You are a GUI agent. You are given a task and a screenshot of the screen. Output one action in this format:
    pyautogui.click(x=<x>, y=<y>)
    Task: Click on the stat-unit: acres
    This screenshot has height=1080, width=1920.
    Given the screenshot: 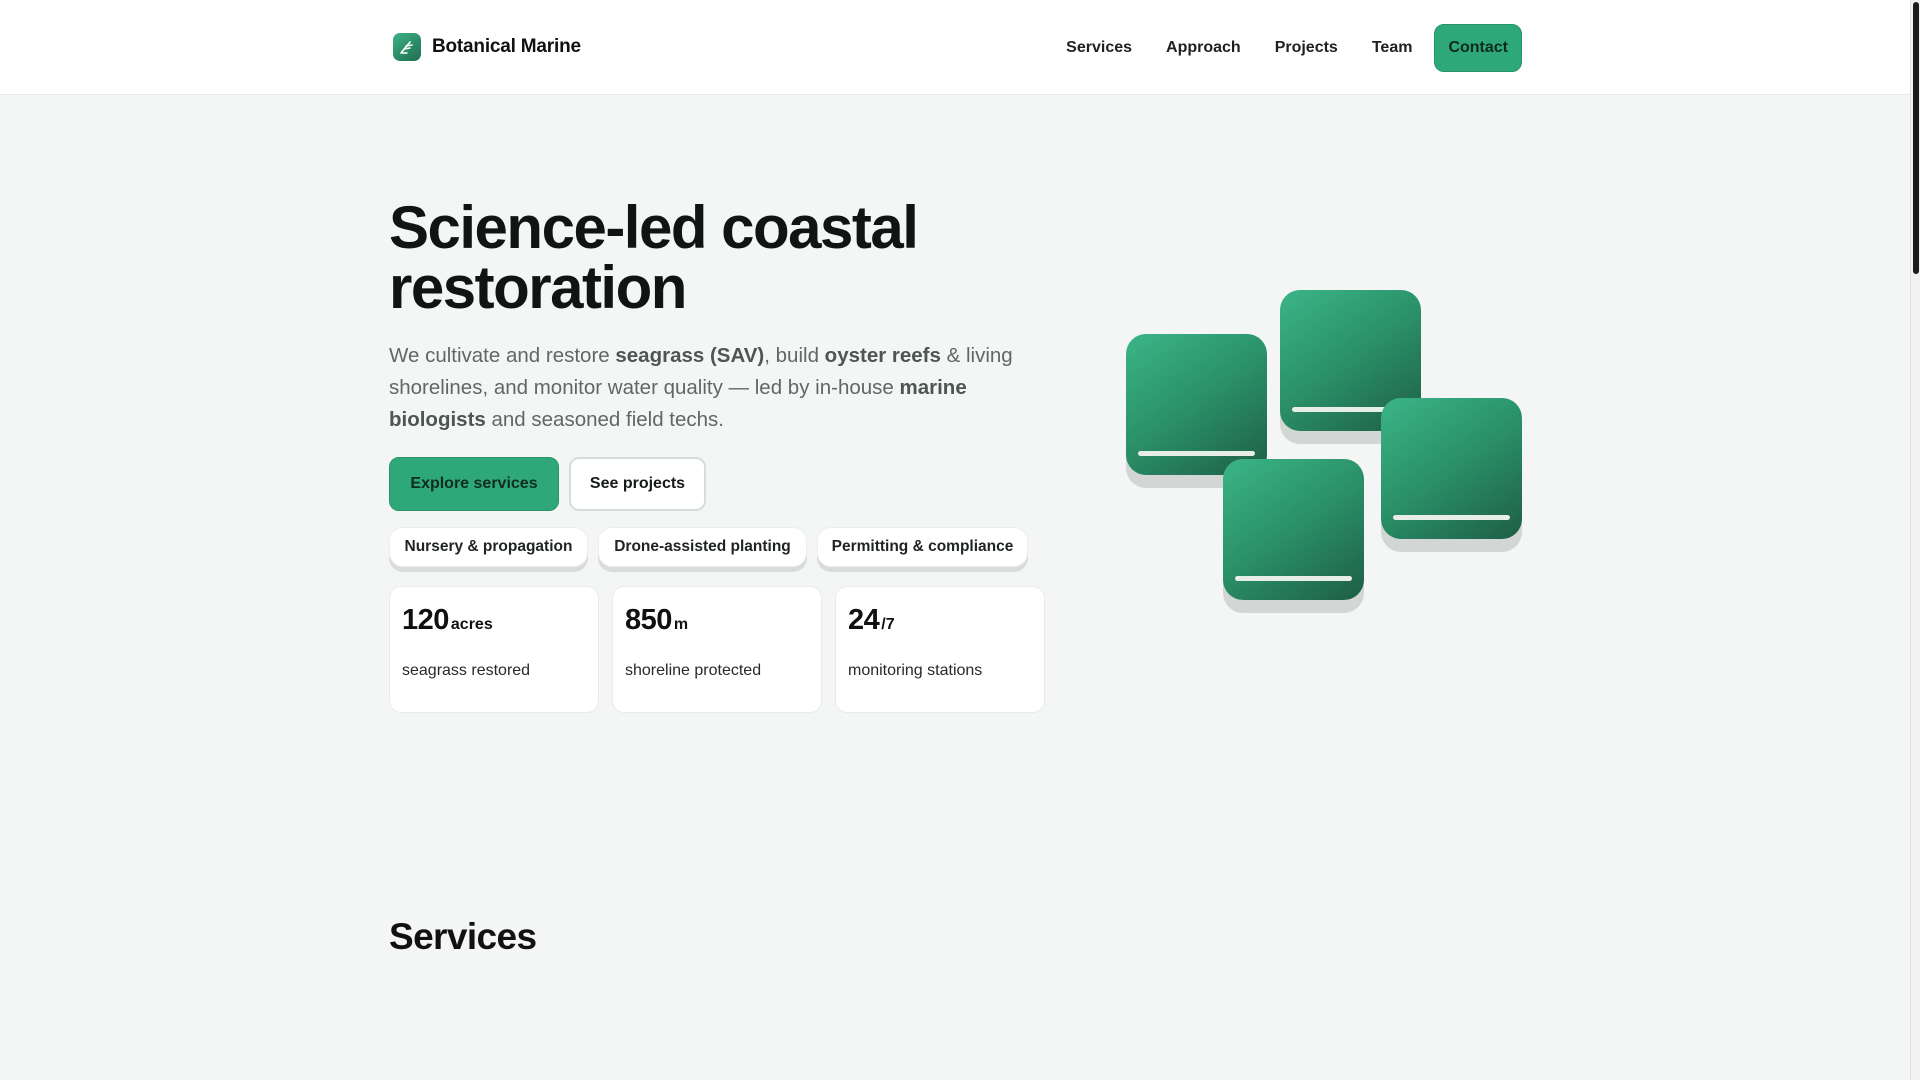 What is the action you would take?
    pyautogui.click(x=471, y=624)
    